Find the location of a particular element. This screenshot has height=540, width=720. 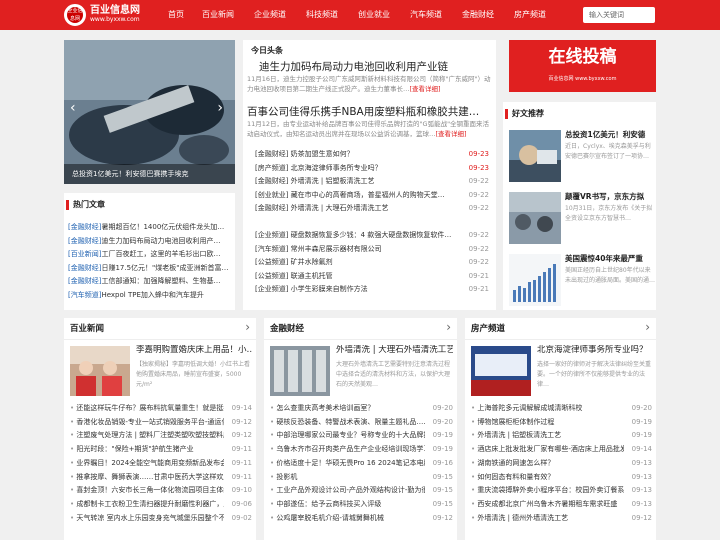

slide-next-icon: › is located at coordinates (220, 108).